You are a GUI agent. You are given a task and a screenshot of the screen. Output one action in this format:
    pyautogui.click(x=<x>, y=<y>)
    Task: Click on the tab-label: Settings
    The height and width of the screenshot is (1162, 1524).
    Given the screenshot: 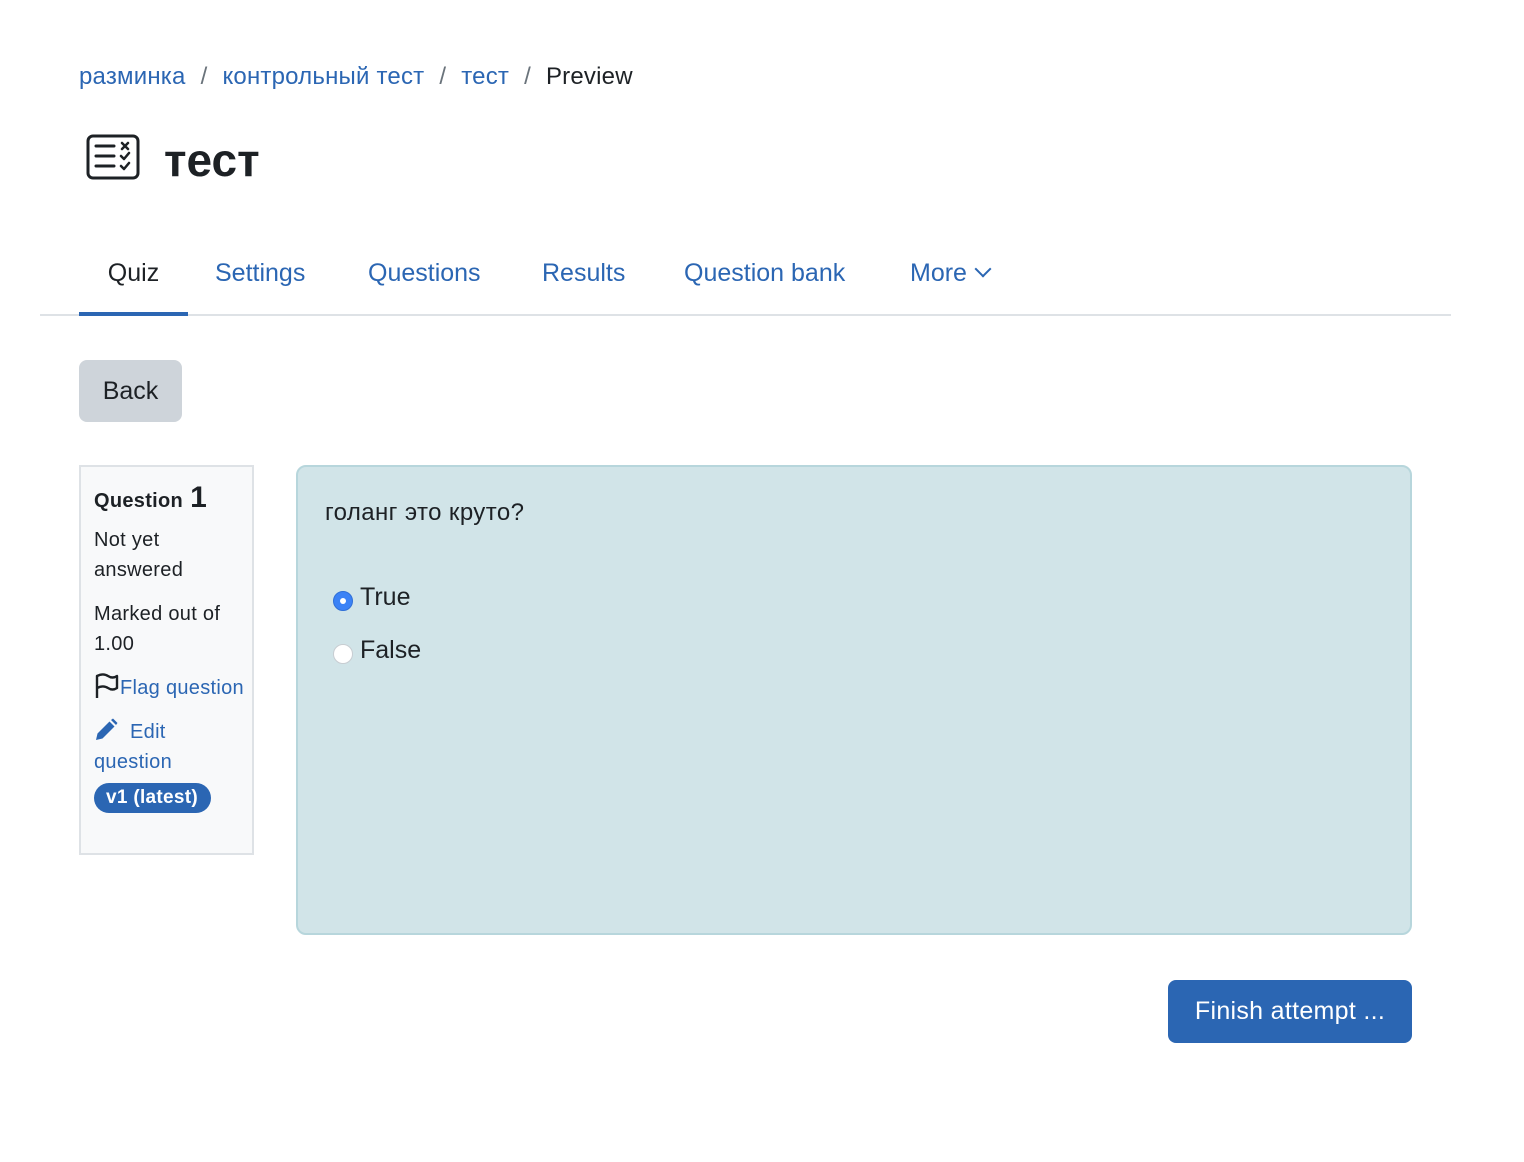 What is the action you would take?
    pyautogui.click(x=260, y=272)
    